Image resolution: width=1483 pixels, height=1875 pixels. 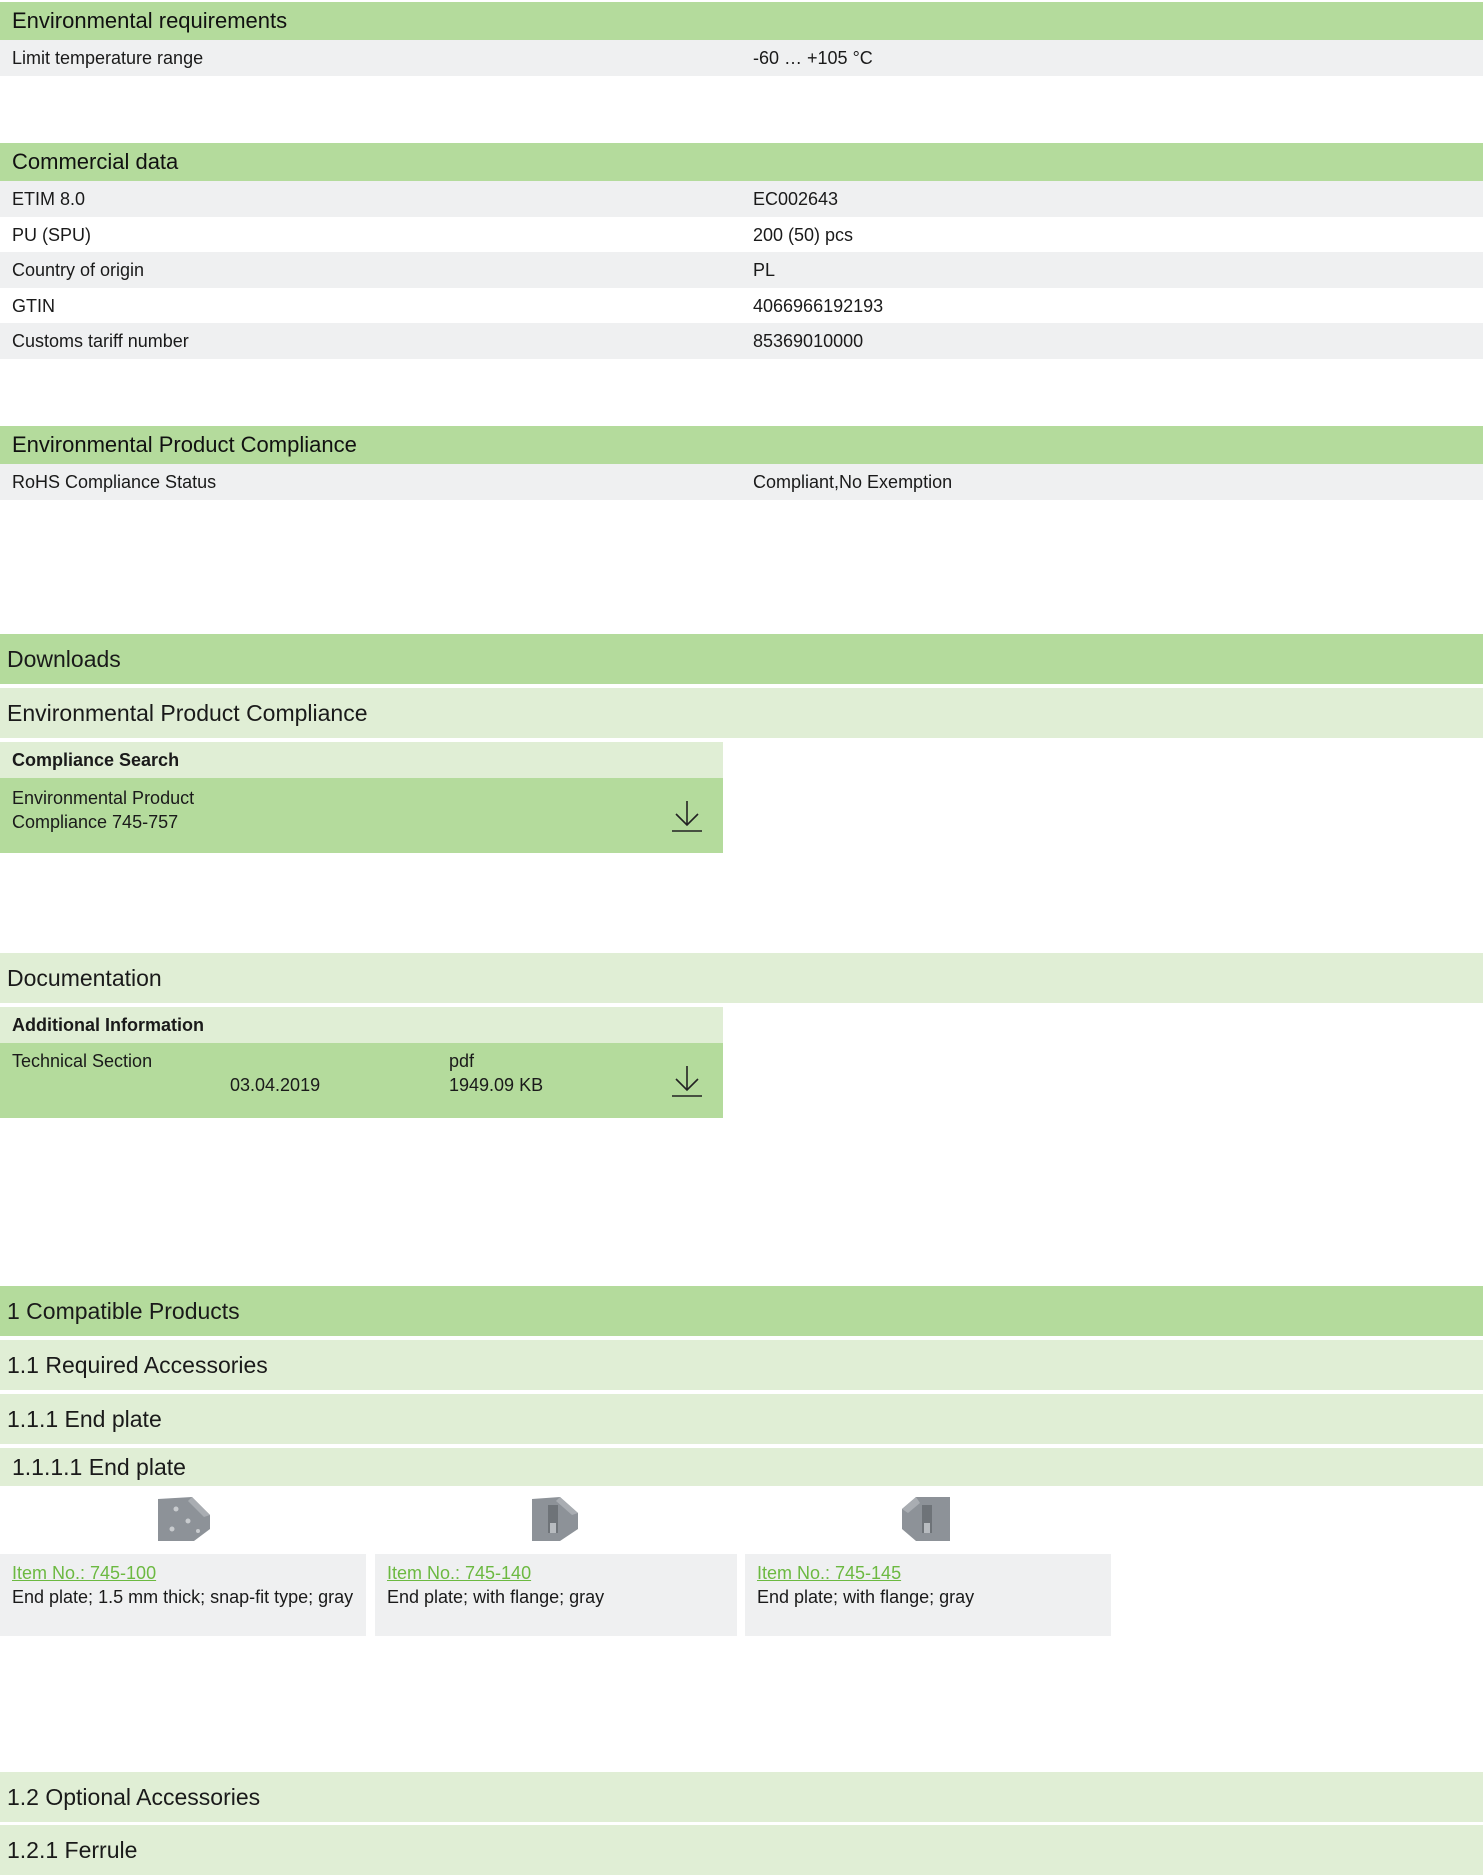 I want to click on item-number-link: Item No.: 745-100, so click(x=183, y=1573).